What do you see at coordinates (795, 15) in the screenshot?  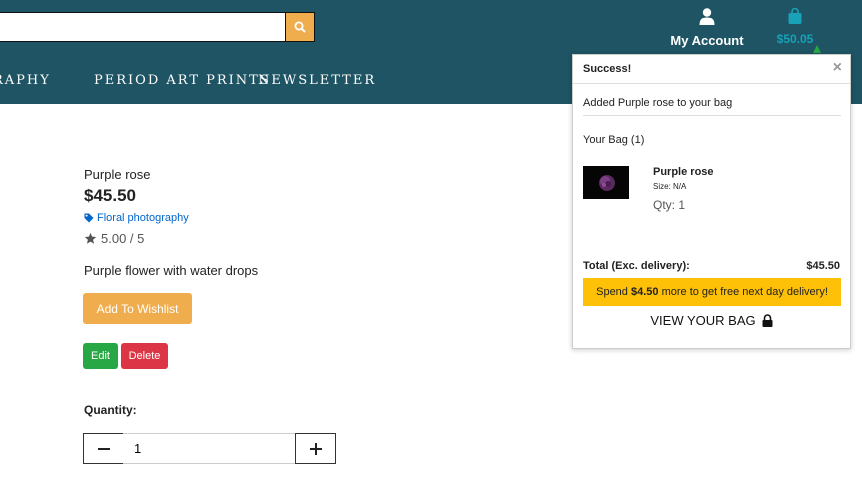 I see `shopping-bag-icon` at bounding box center [795, 15].